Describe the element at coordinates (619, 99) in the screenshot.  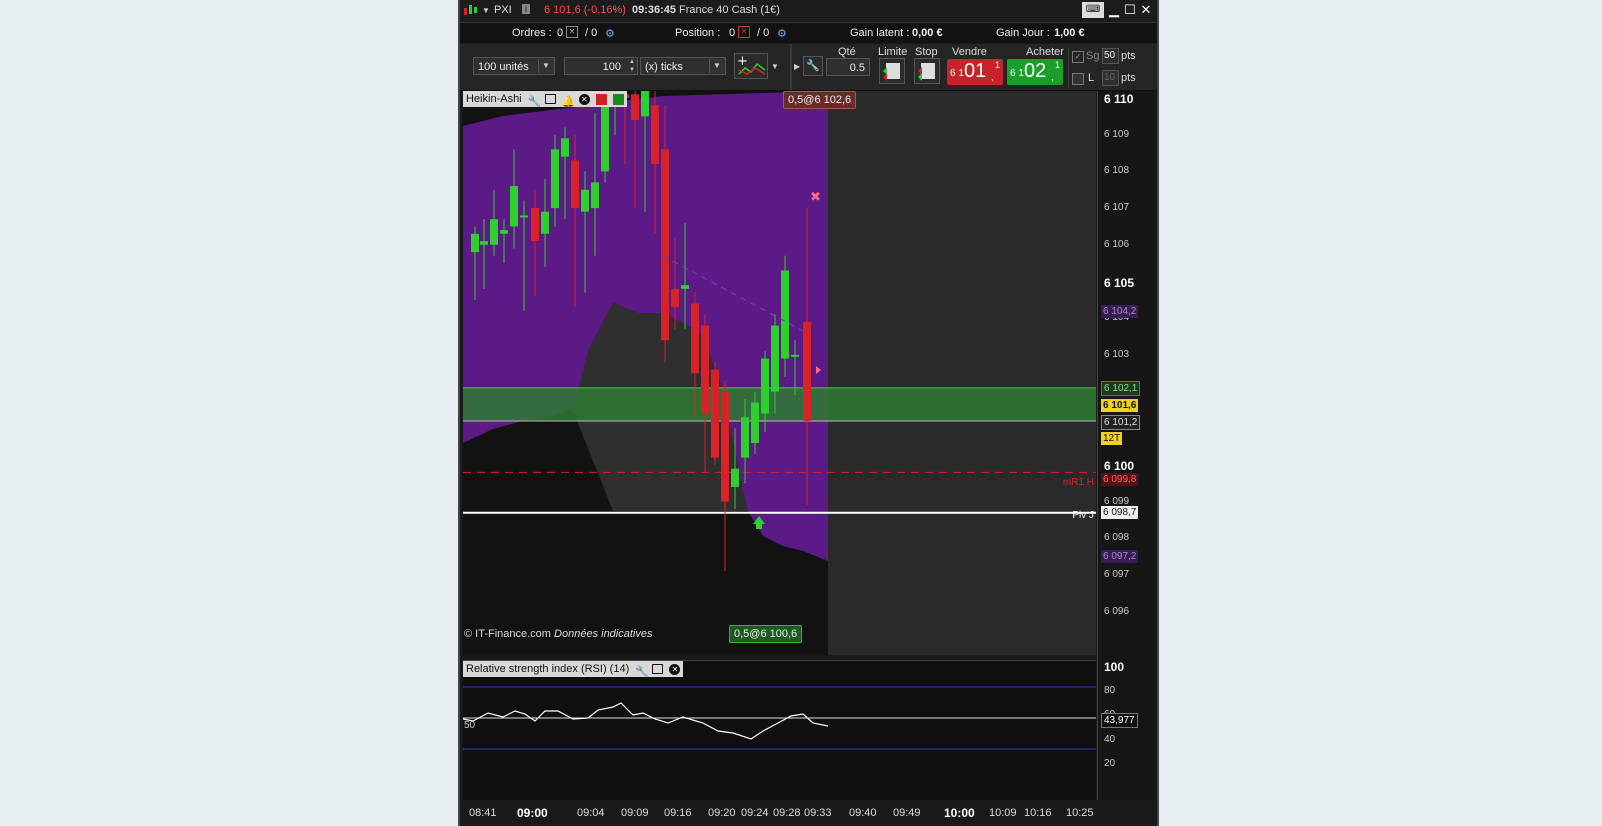
I see `order-up-icon` at that location.